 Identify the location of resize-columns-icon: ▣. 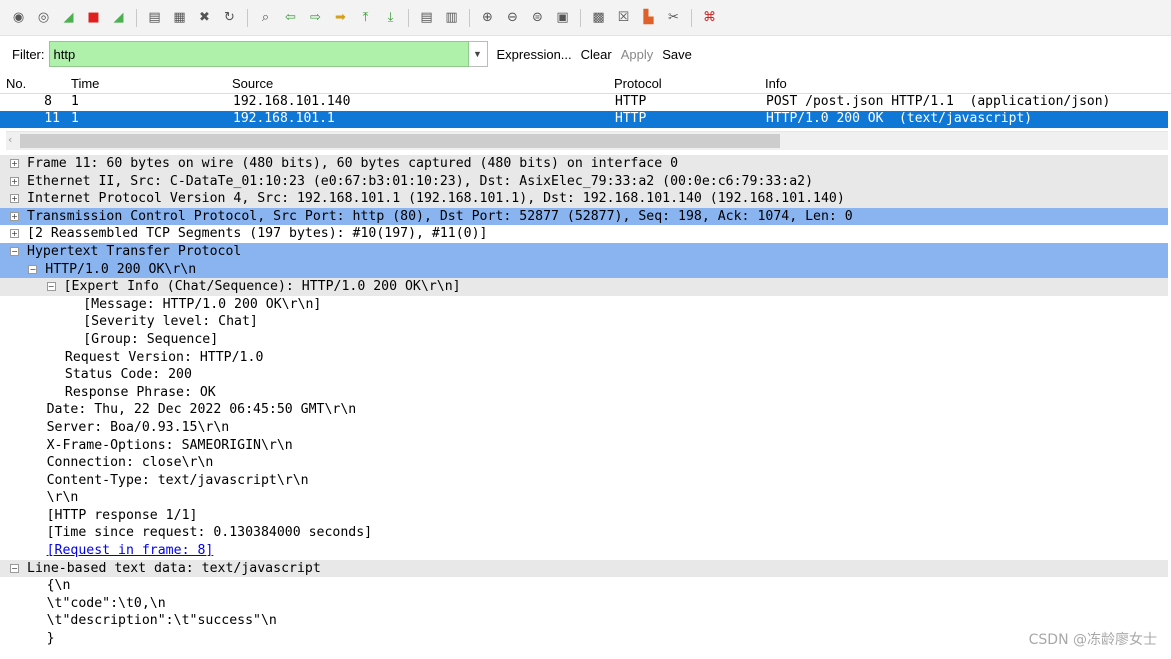
(562, 17).